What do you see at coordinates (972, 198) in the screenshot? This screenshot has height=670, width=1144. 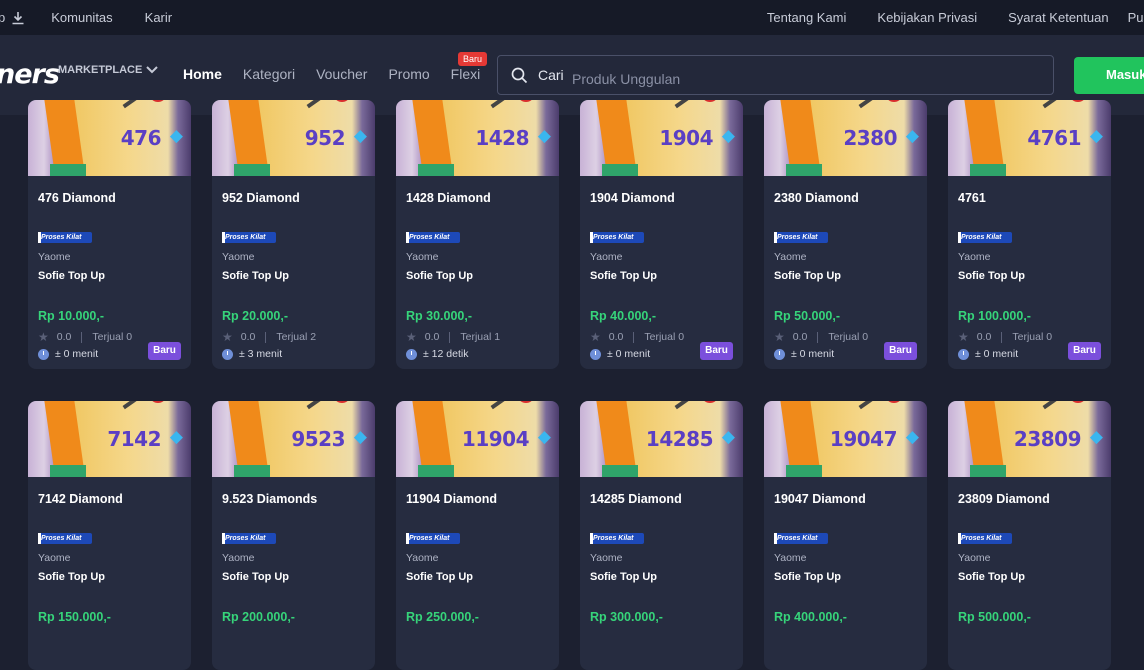 I see `product-title: 4761` at bounding box center [972, 198].